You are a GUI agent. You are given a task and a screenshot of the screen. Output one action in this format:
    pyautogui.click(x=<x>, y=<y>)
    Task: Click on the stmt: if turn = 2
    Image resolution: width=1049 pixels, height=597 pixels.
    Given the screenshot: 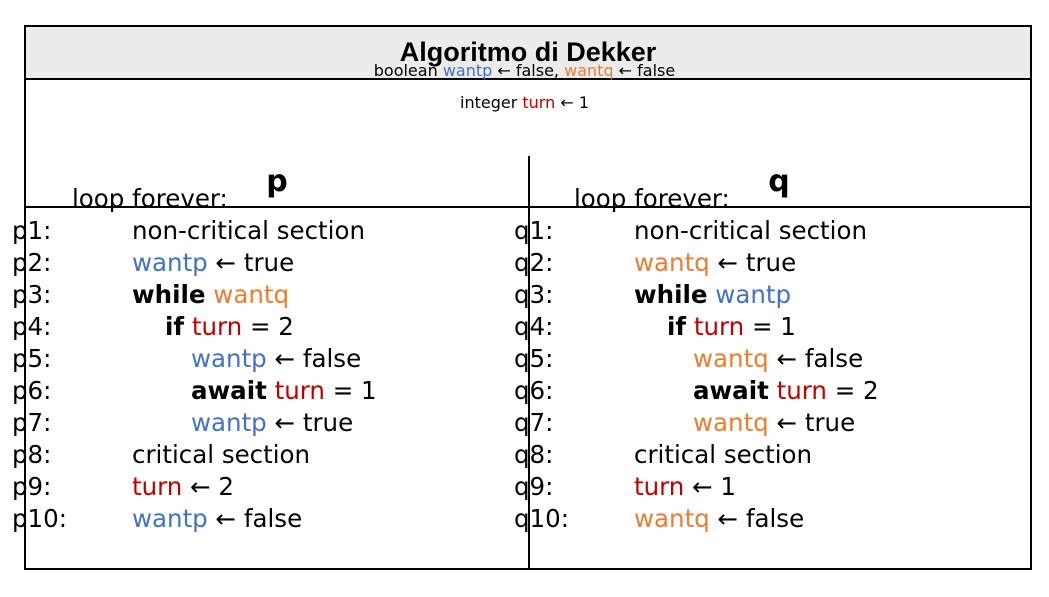 What is the action you would take?
    pyautogui.click(x=229, y=327)
    